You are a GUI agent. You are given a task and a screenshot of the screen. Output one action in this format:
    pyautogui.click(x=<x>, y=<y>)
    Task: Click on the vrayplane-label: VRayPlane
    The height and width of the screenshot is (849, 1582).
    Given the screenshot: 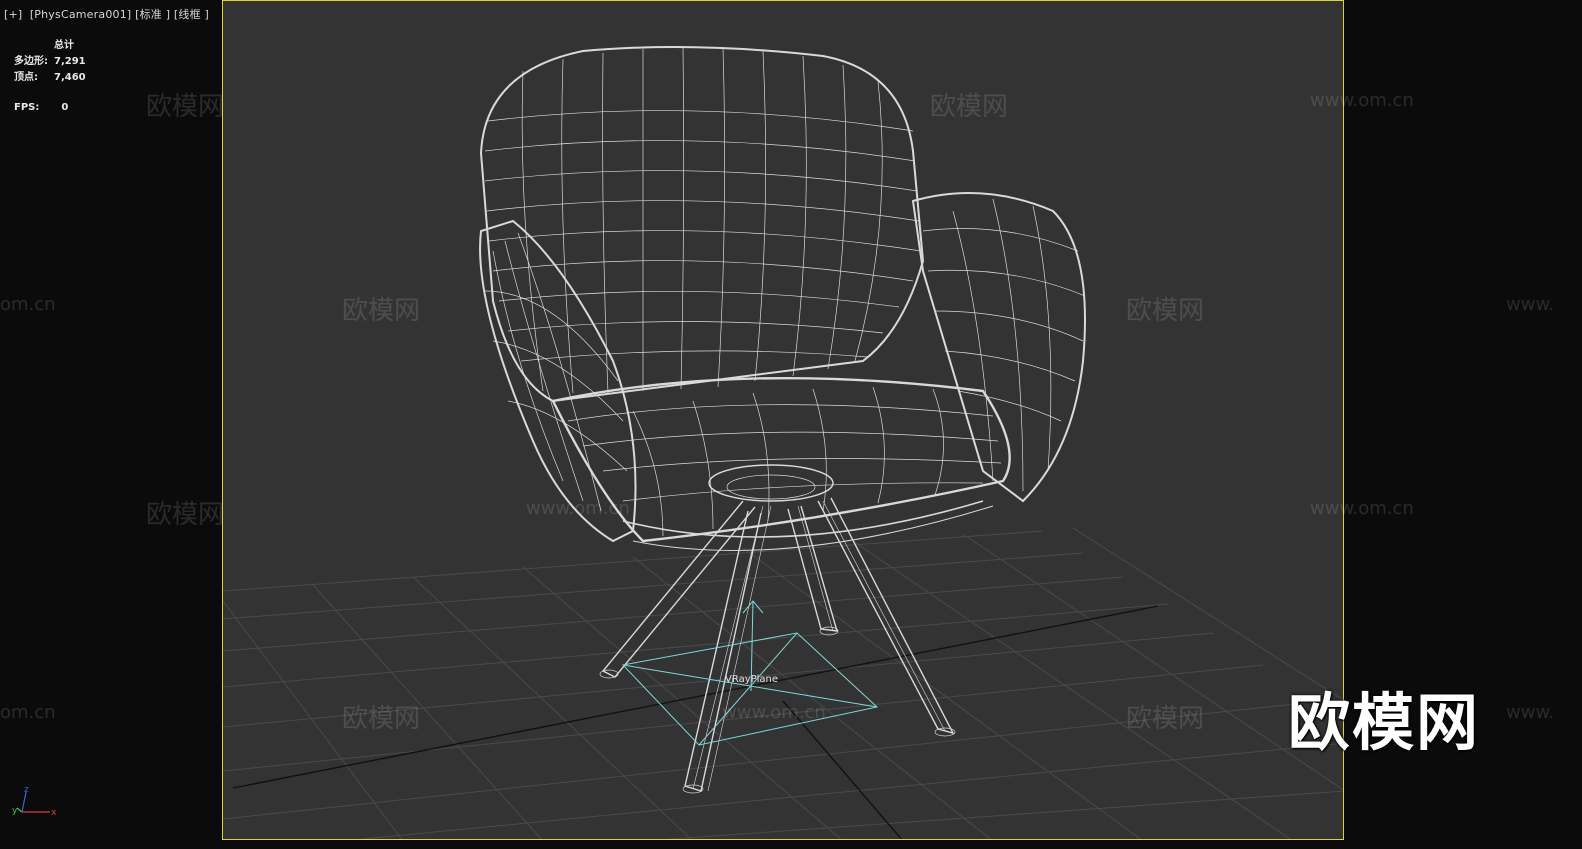 What is the action you would take?
    pyautogui.click(x=751, y=679)
    